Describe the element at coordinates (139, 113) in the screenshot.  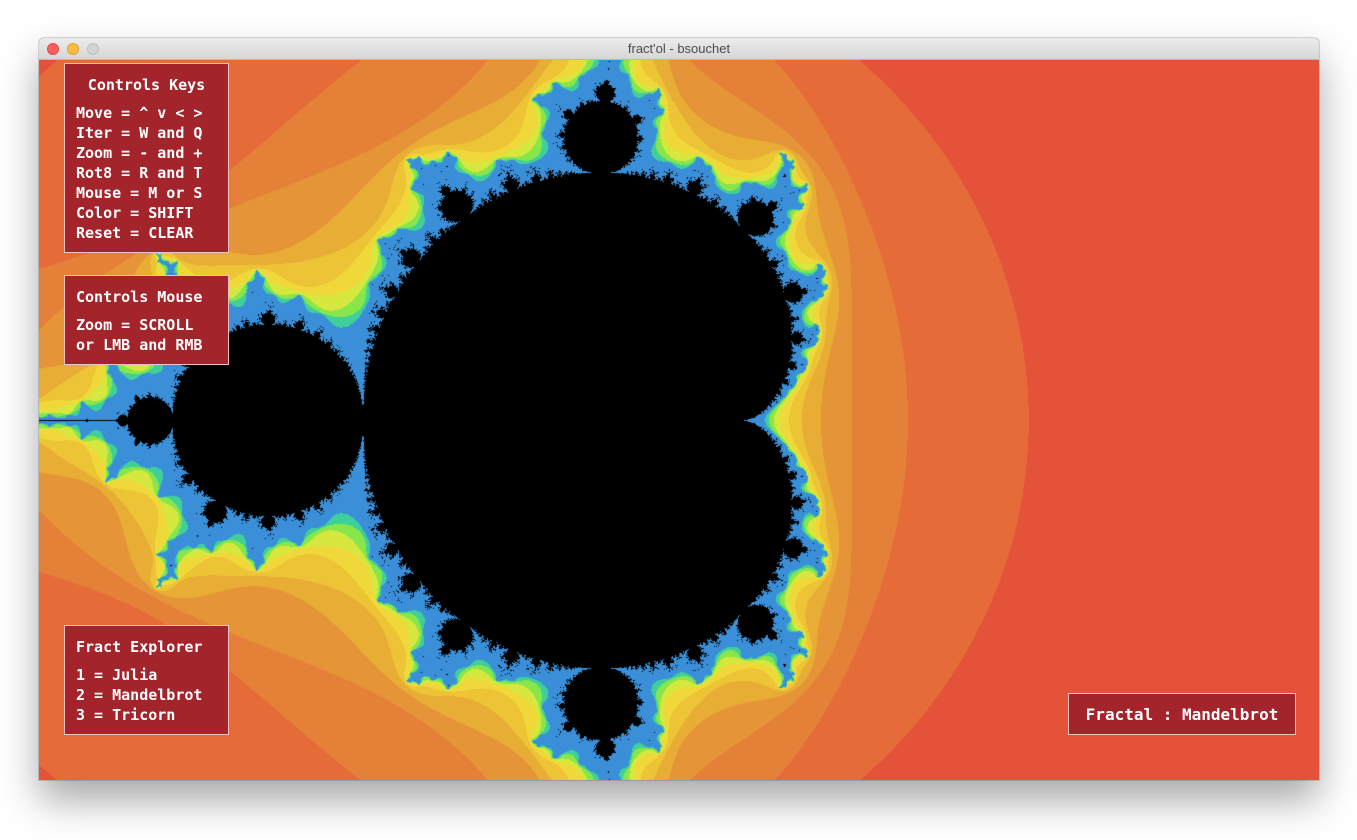
I see `controls-keys-line: Move = ^ v < >` at that location.